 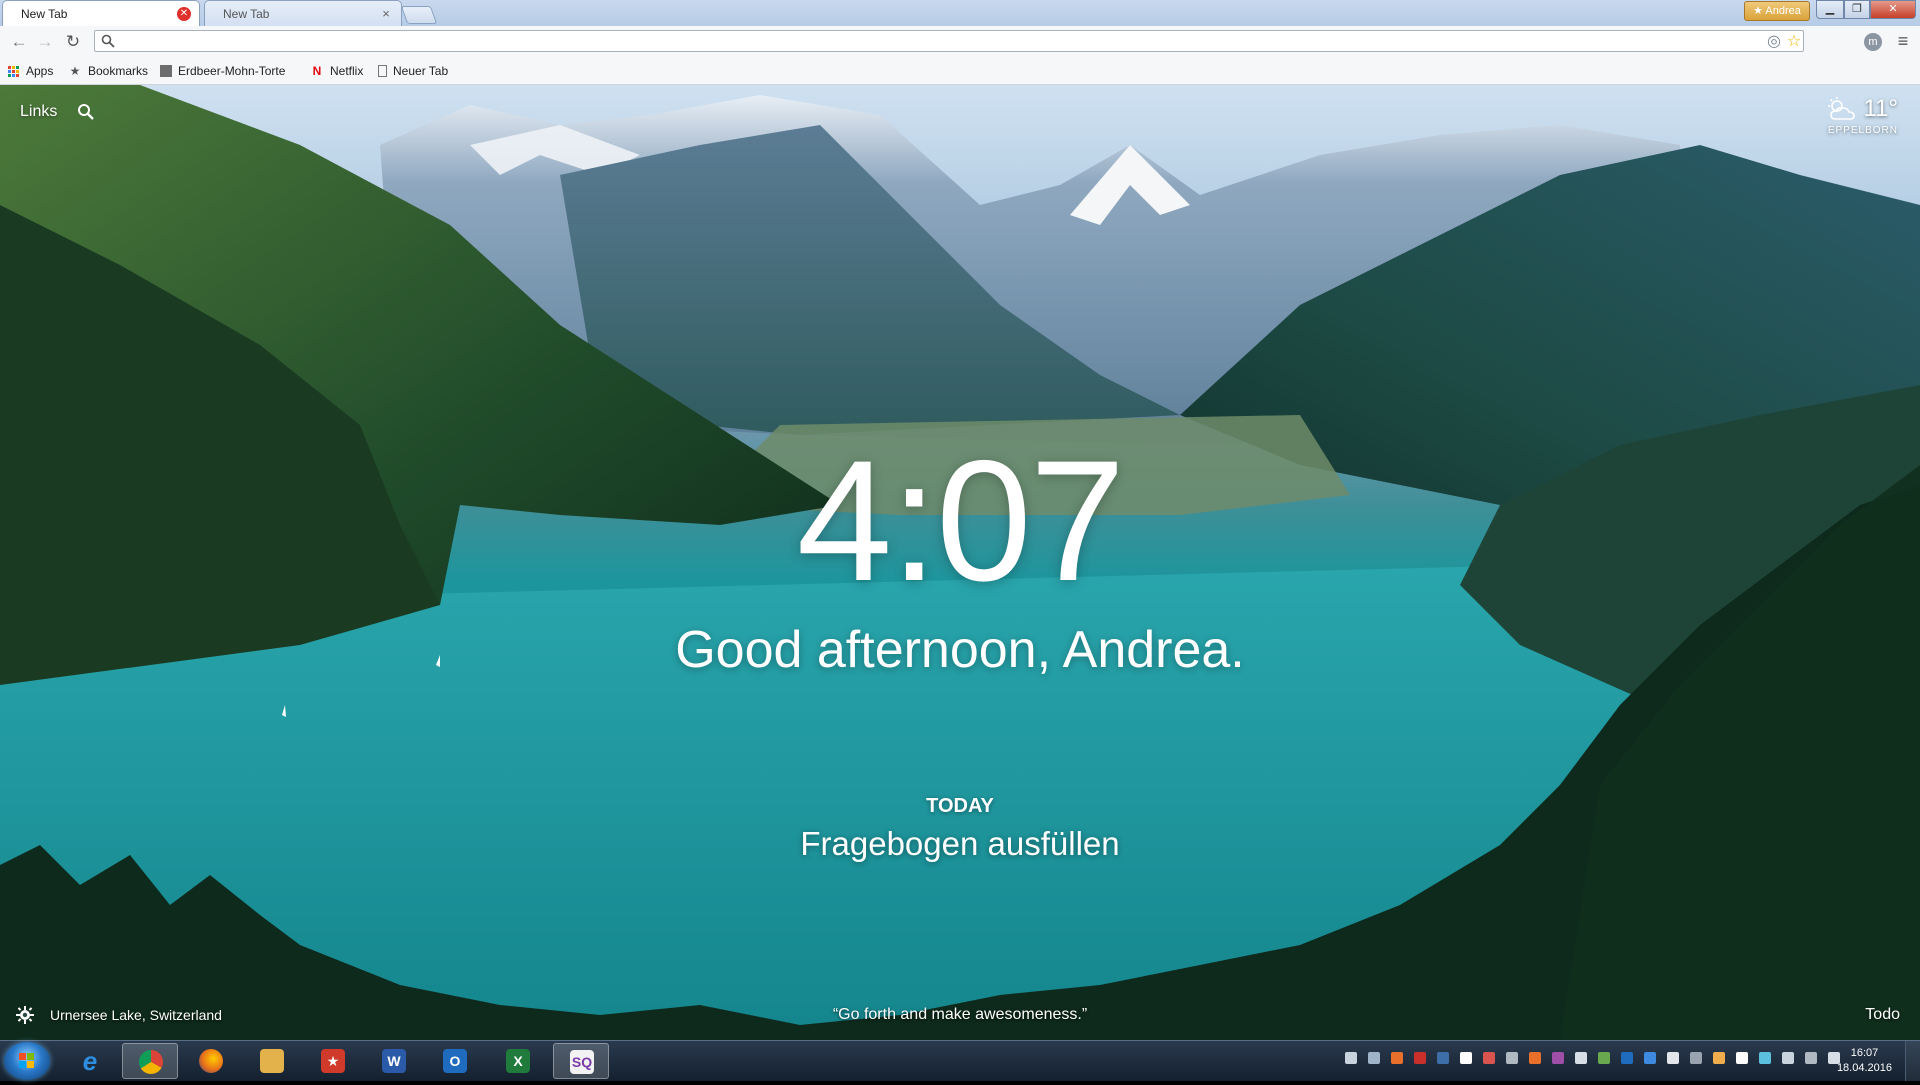 I want to click on minimize-button: ▁, so click(x=1830, y=9).